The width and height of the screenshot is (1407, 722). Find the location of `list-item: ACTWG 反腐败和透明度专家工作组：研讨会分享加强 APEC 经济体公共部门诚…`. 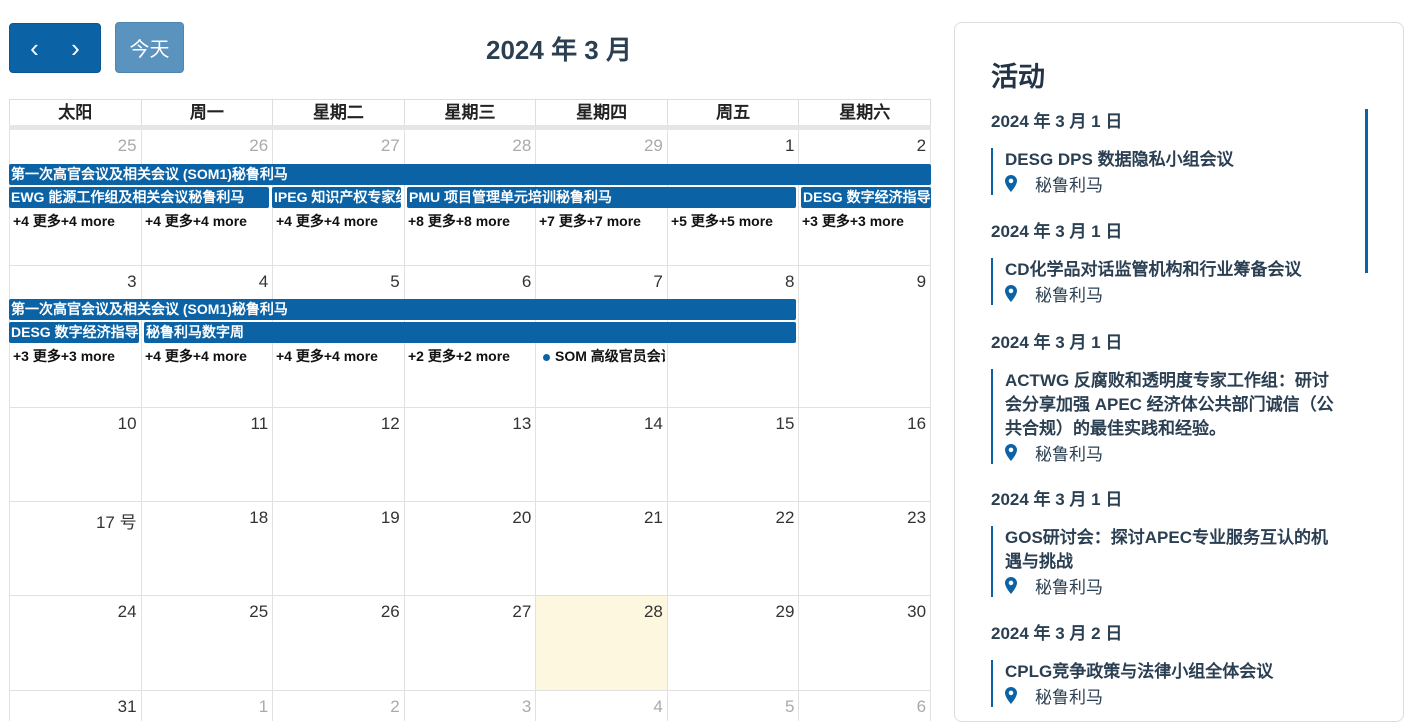

list-item: ACTWG 反腐败和透明度专家工作组：研讨会分享加强 APEC 经济体公共部门诚… is located at coordinates (1166, 416).